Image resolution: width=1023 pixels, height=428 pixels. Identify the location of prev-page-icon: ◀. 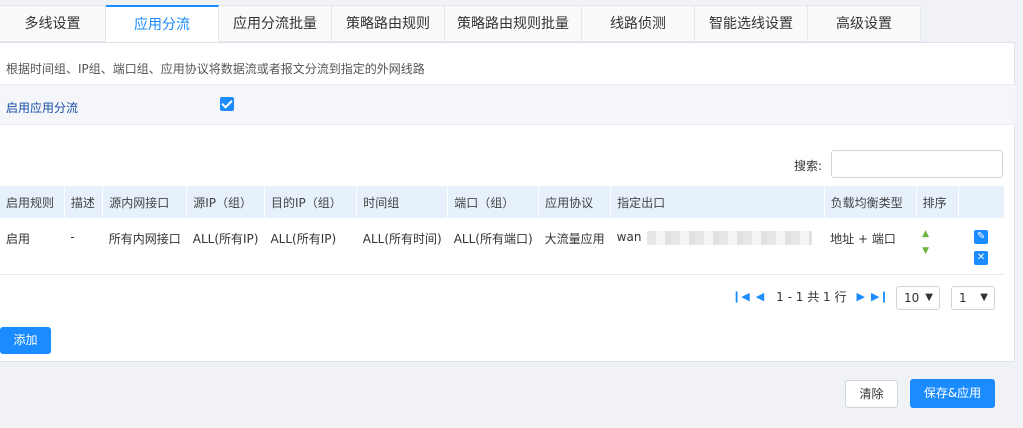
(760, 296).